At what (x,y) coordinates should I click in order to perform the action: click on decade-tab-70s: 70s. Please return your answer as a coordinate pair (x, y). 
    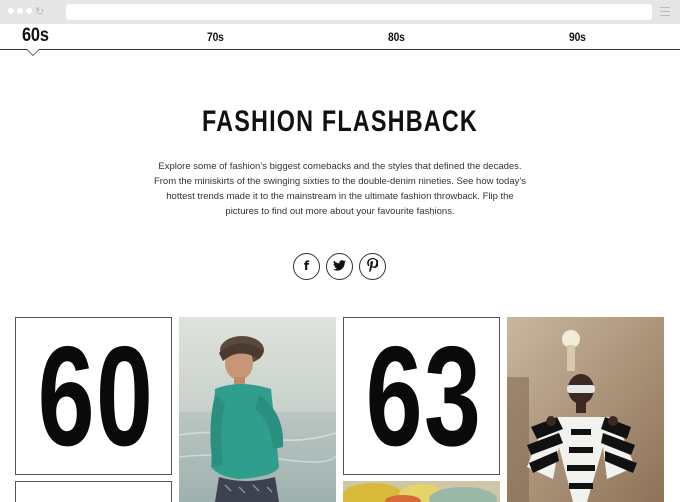
    Looking at the image, I should click on (215, 37).